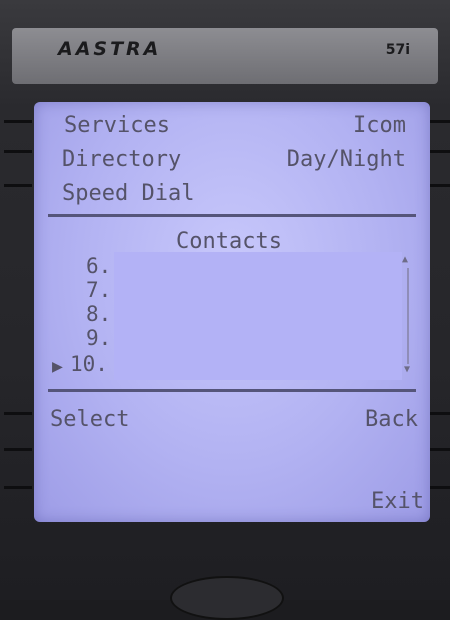 The height and width of the screenshot is (620, 450). I want to click on contact-entry-8: 8., so click(98, 314).